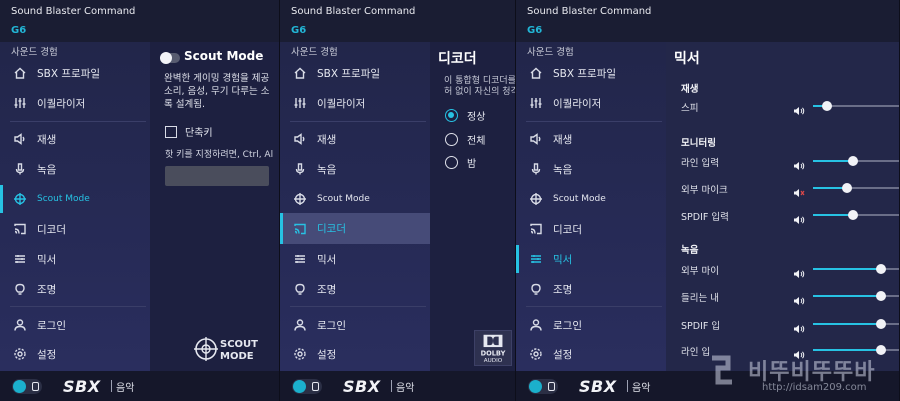 The image size is (900, 401). I want to click on watermark: 비뚜비뚜뚜바 http://idsam209.com, so click(803, 374).